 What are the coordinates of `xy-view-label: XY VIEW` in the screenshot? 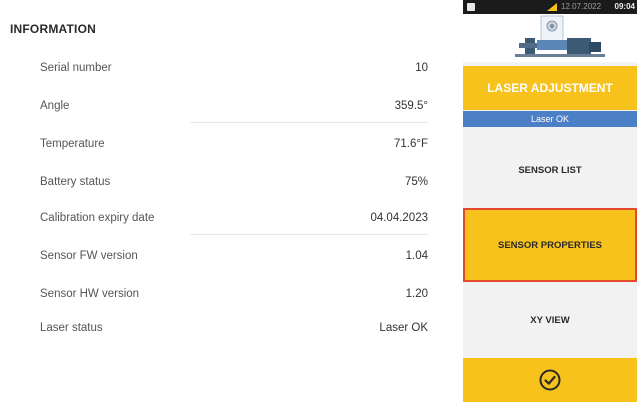 It's located at (550, 320).